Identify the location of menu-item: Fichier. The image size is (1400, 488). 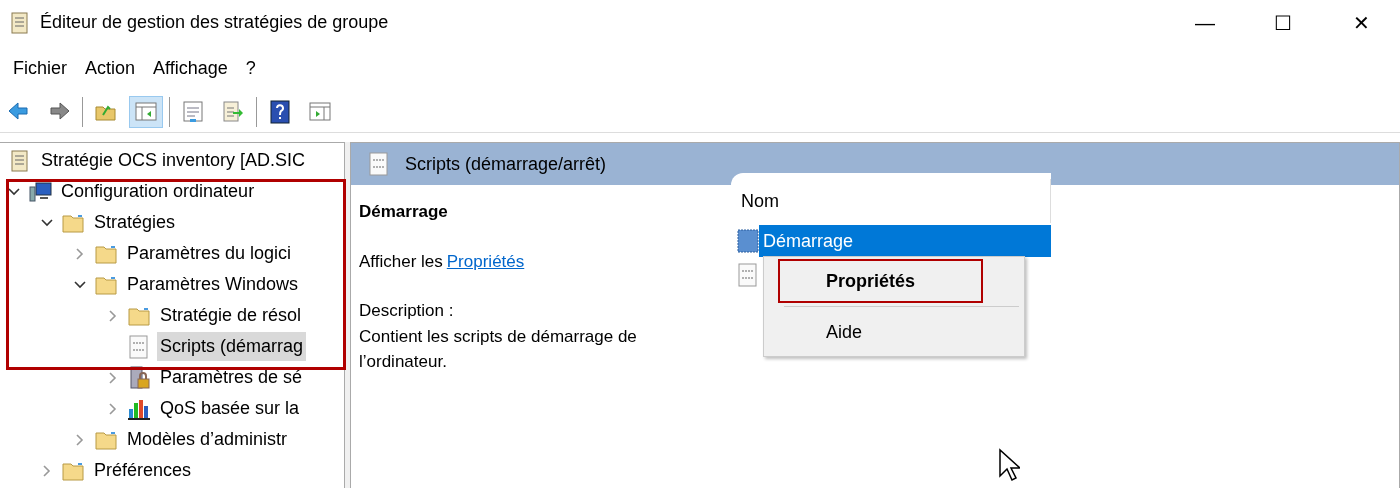
(40, 68).